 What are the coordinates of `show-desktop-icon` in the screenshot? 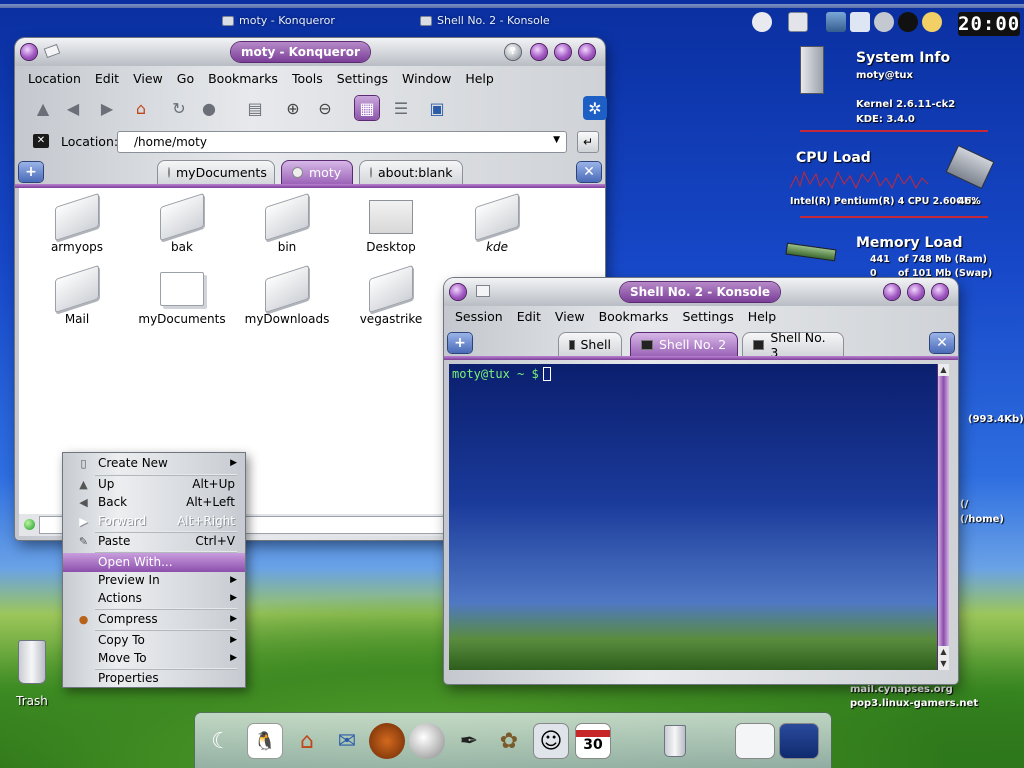 It's located at (798, 22).